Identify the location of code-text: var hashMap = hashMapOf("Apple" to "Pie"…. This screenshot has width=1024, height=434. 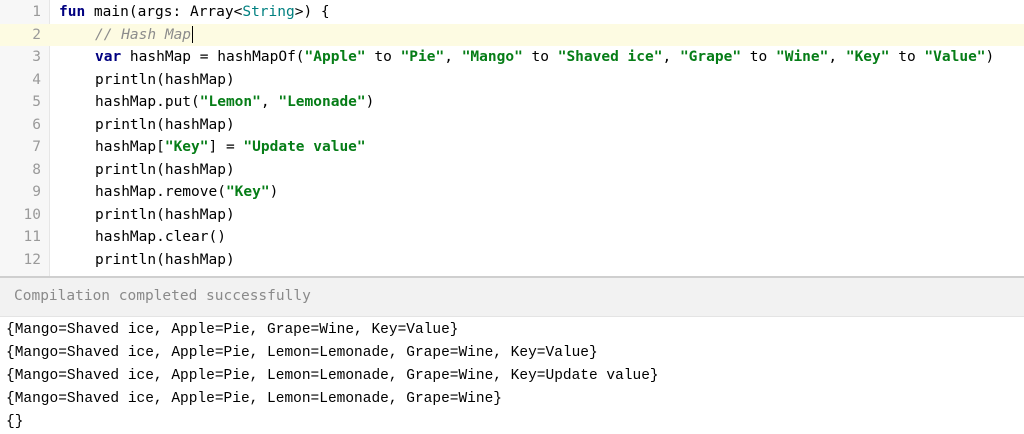
(544, 57).